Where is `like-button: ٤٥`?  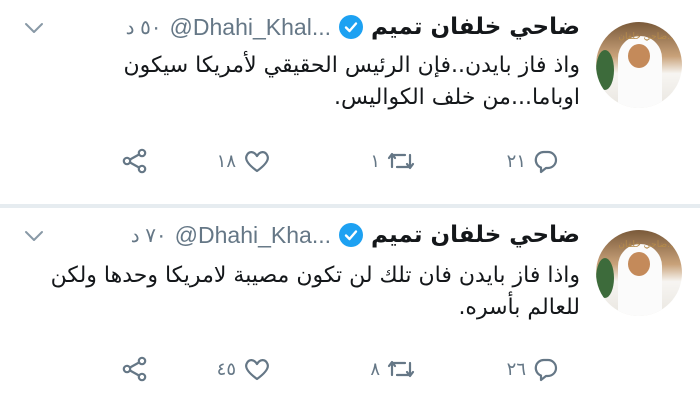 like-button: ٤٥ is located at coordinates (244, 369).